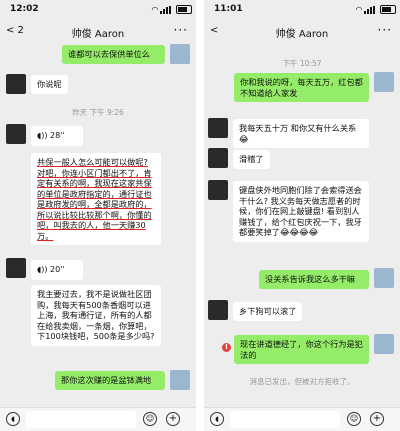 The width and height of the screenshot is (400, 431). I want to click on chat-message: 乡下狗可以滚了, so click(268, 311).